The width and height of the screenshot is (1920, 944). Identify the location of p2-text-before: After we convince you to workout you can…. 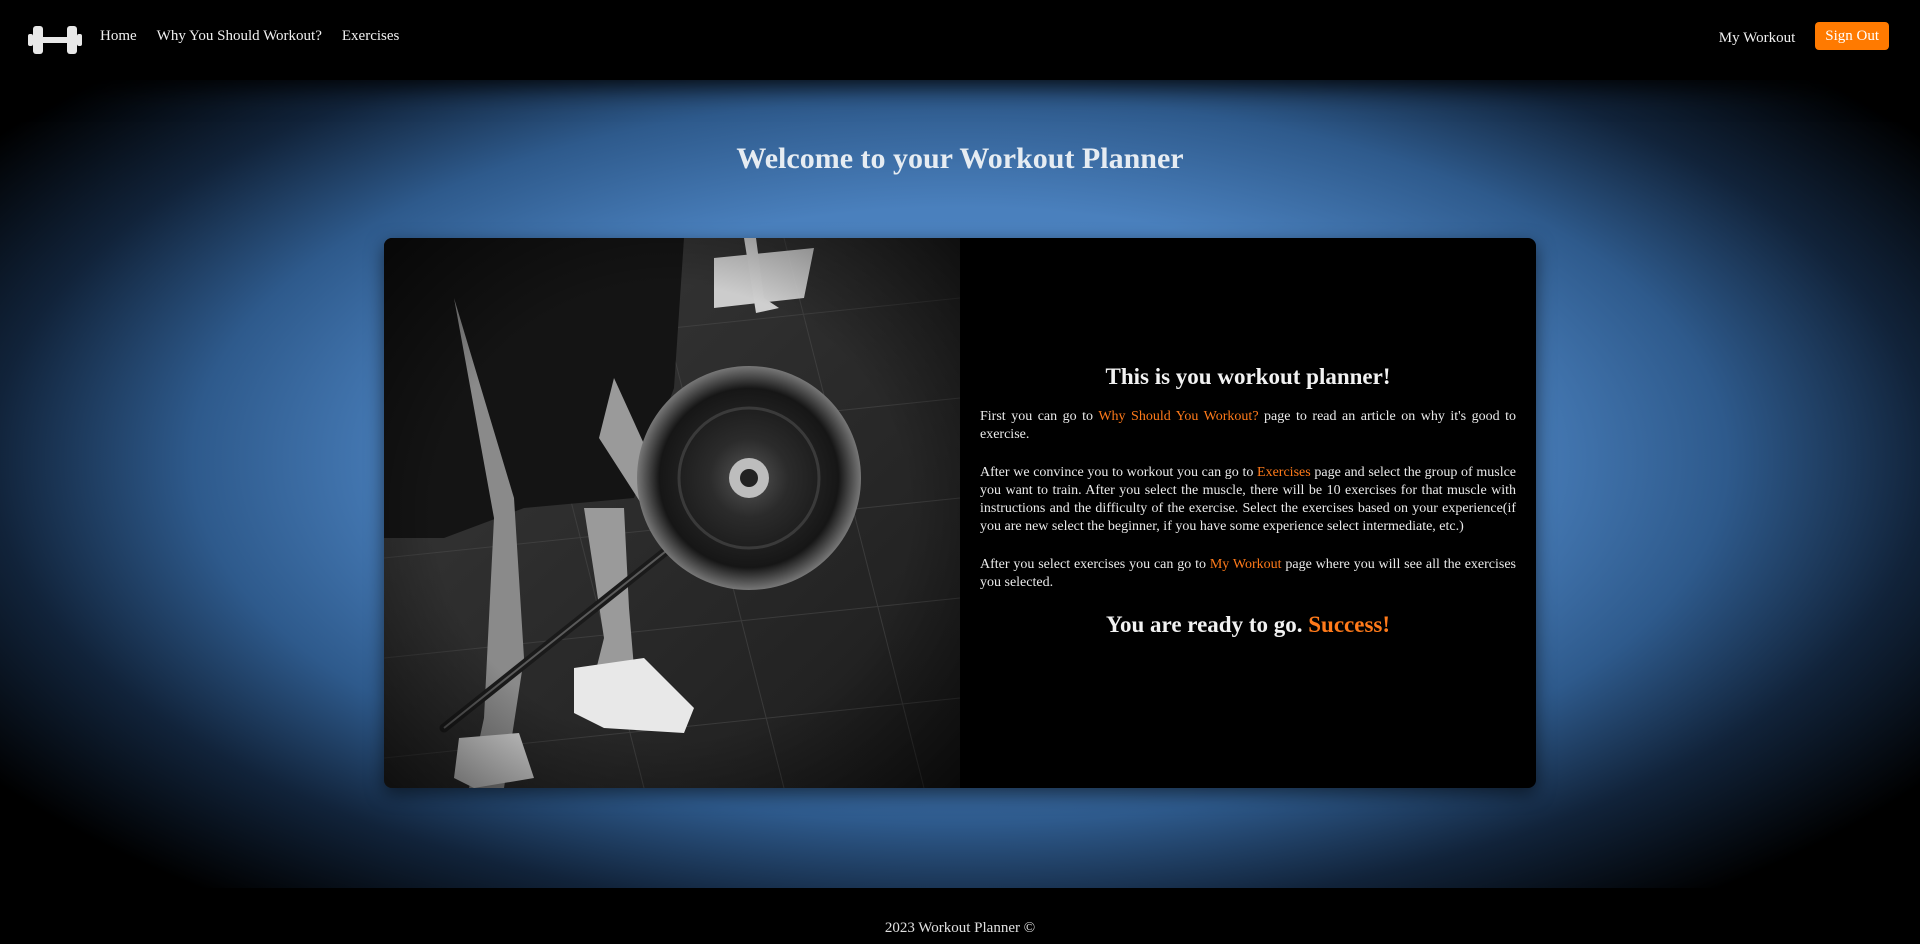
(1119, 472).